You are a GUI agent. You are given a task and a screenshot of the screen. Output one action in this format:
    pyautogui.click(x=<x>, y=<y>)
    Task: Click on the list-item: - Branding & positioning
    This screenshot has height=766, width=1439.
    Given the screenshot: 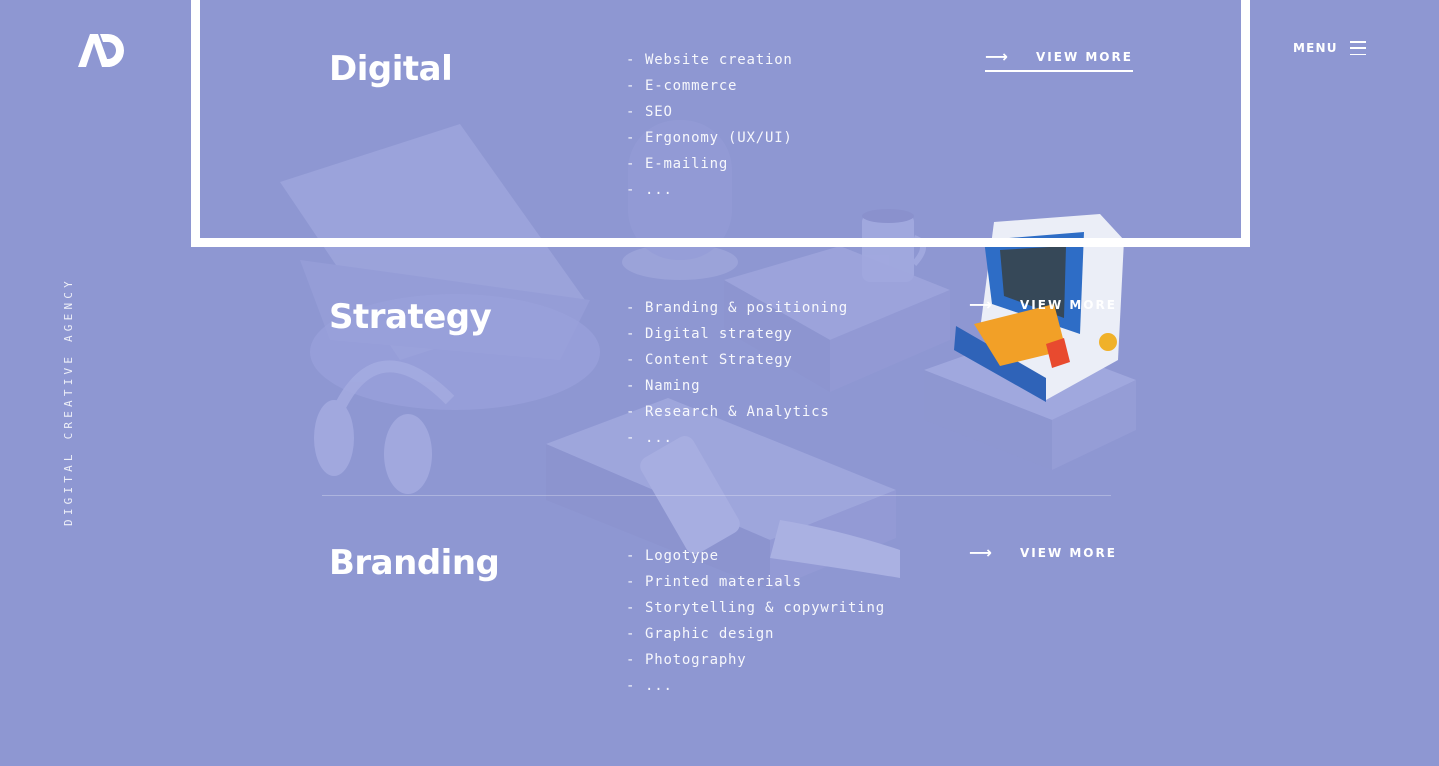 What is the action you would take?
    pyautogui.click(x=737, y=308)
    